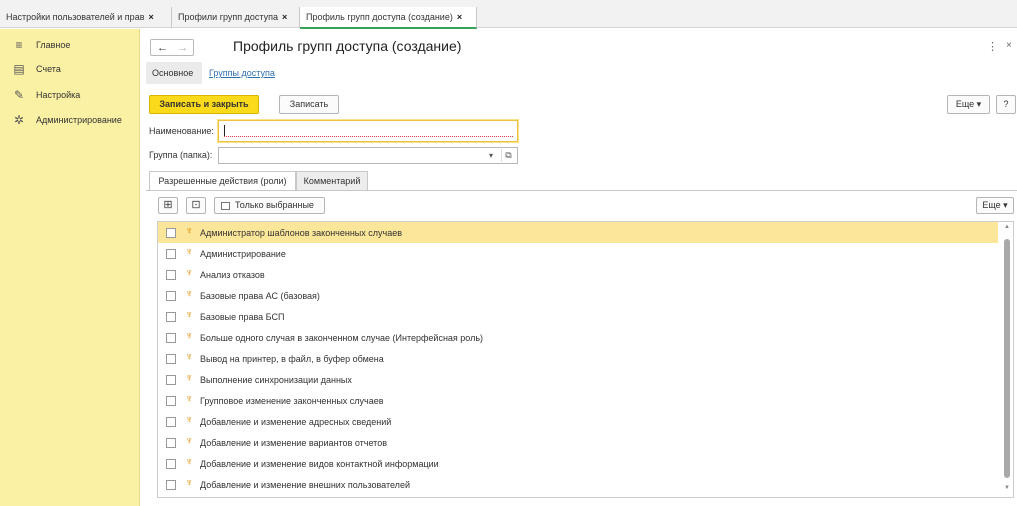 Image resolution: width=1017 pixels, height=506 pixels. What do you see at coordinates (75, 17) in the screenshot?
I see `tab-label: Настройки пользователей и прав` at bounding box center [75, 17].